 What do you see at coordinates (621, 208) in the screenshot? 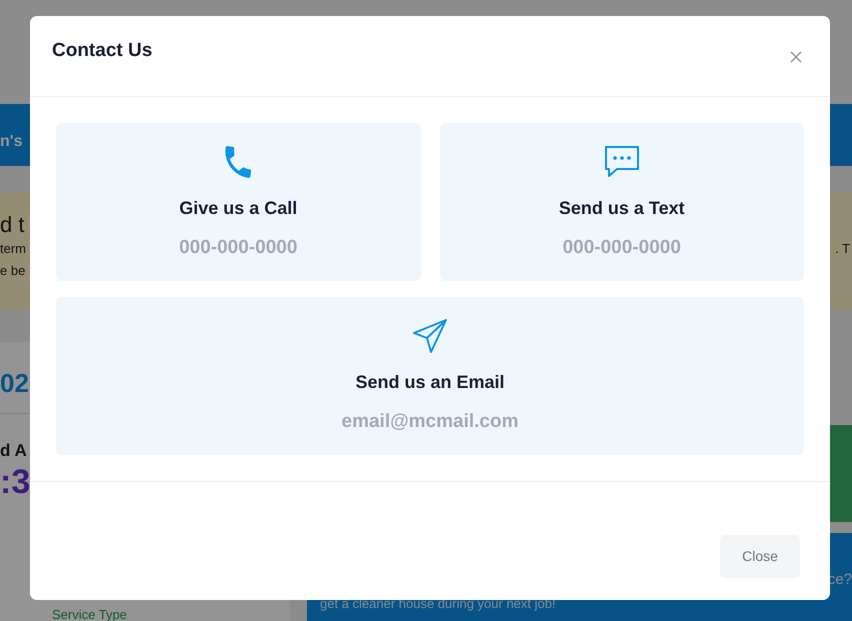
I see `card-title: Send us a Text` at bounding box center [621, 208].